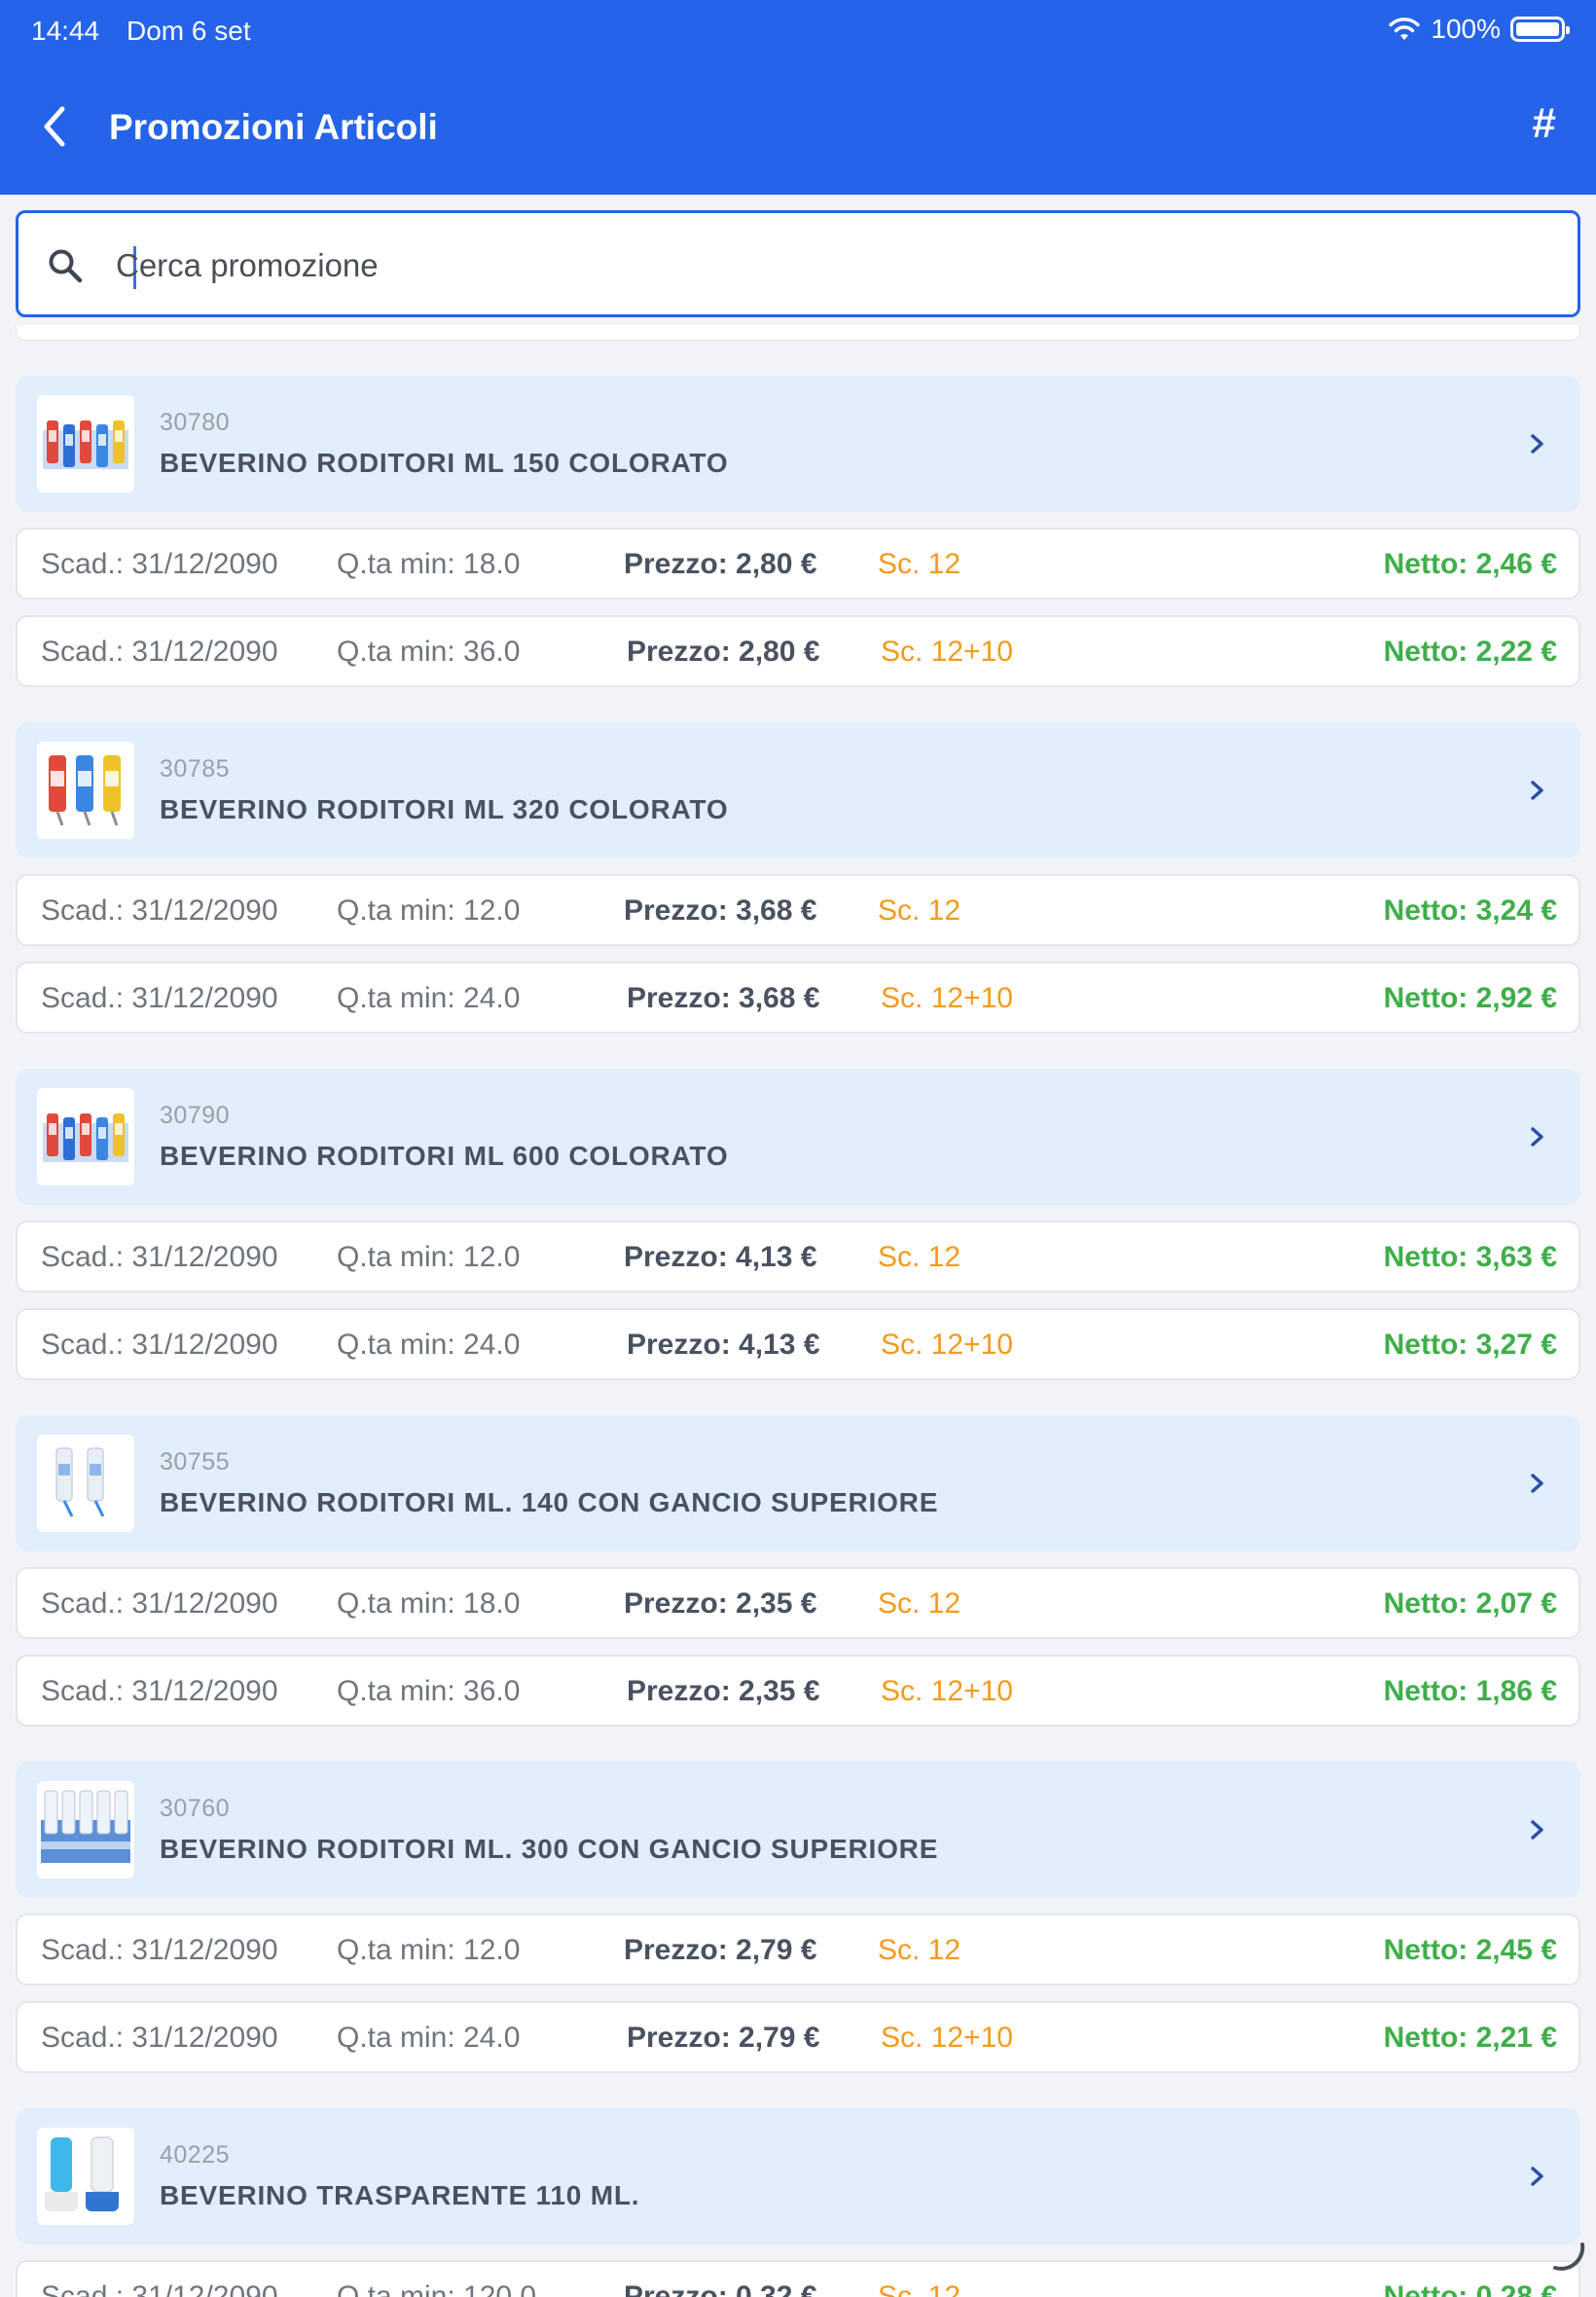 The width and height of the screenshot is (1596, 2297). What do you see at coordinates (1543, 123) in the screenshot?
I see `hash-button: #` at bounding box center [1543, 123].